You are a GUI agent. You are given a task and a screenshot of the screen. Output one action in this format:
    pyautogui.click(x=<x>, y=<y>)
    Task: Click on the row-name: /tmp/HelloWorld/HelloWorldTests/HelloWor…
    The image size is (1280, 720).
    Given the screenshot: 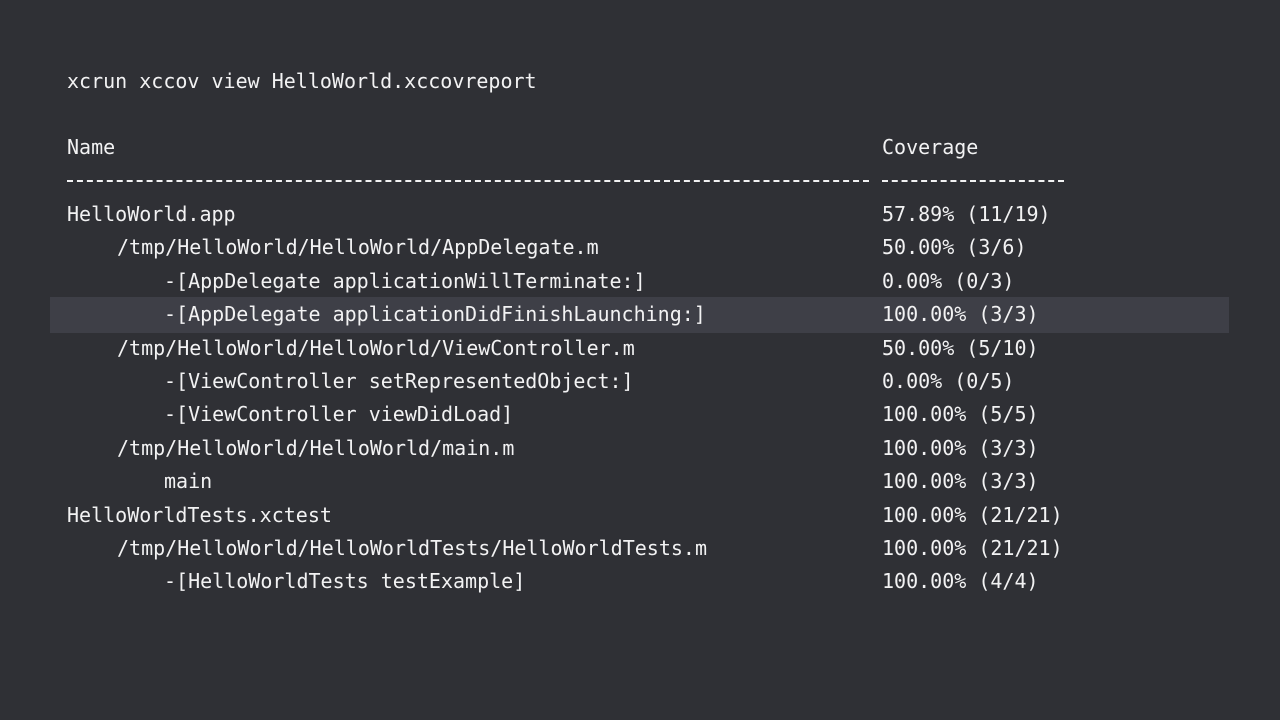 What is the action you would take?
    pyautogui.click(x=412, y=548)
    